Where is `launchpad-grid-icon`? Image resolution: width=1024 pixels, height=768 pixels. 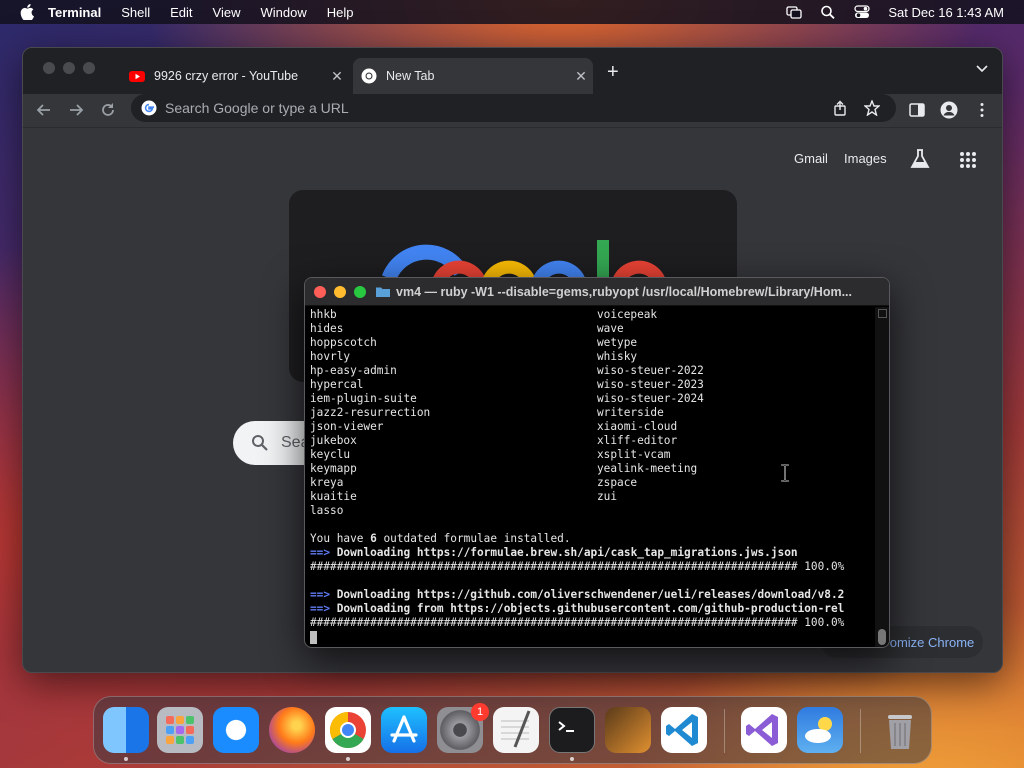 launchpad-grid-icon is located at coordinates (180, 730).